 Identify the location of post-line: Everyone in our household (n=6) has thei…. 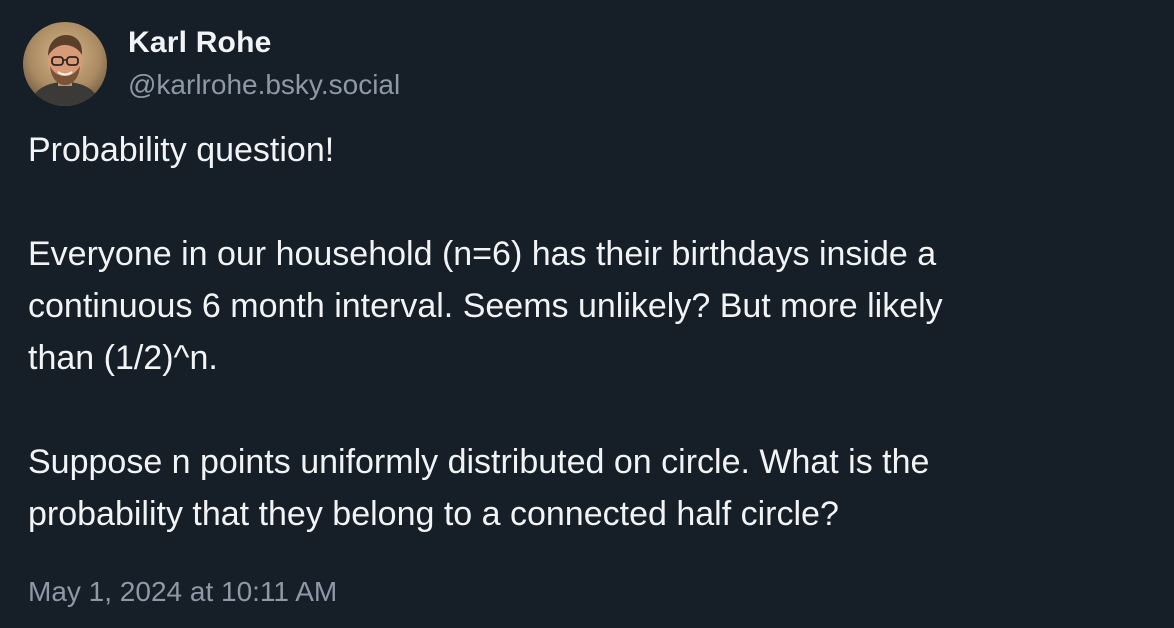
(482, 254).